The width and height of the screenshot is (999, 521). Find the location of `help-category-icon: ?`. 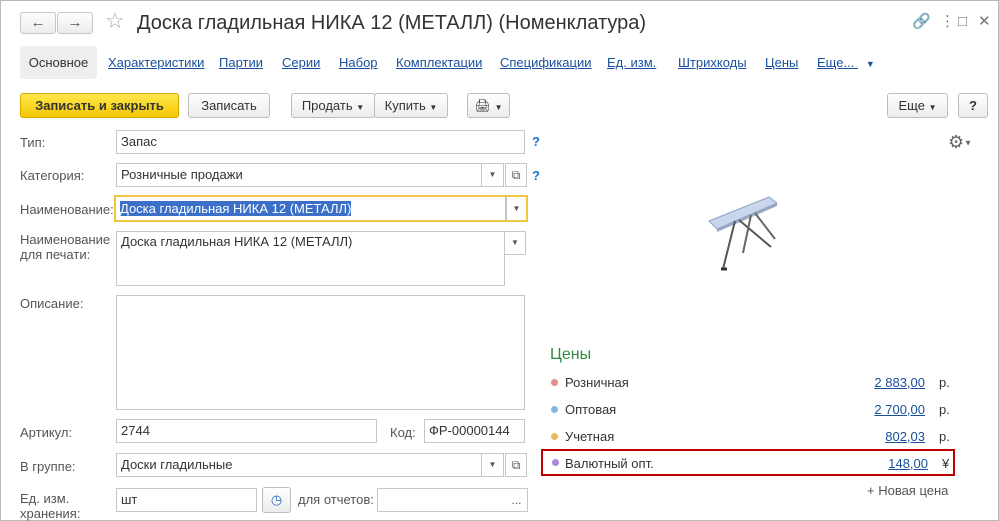

help-category-icon: ? is located at coordinates (536, 175).